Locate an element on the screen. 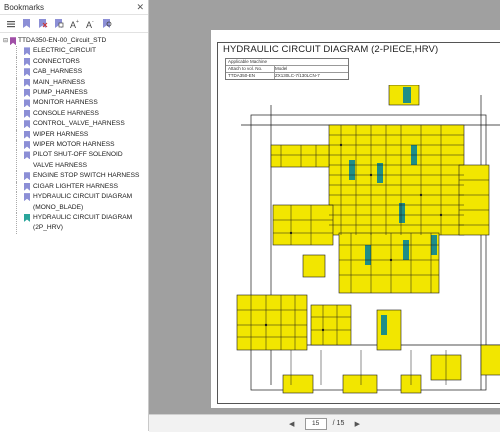 This screenshot has height=432, width=500. page-total: / 15 is located at coordinates (338, 423).